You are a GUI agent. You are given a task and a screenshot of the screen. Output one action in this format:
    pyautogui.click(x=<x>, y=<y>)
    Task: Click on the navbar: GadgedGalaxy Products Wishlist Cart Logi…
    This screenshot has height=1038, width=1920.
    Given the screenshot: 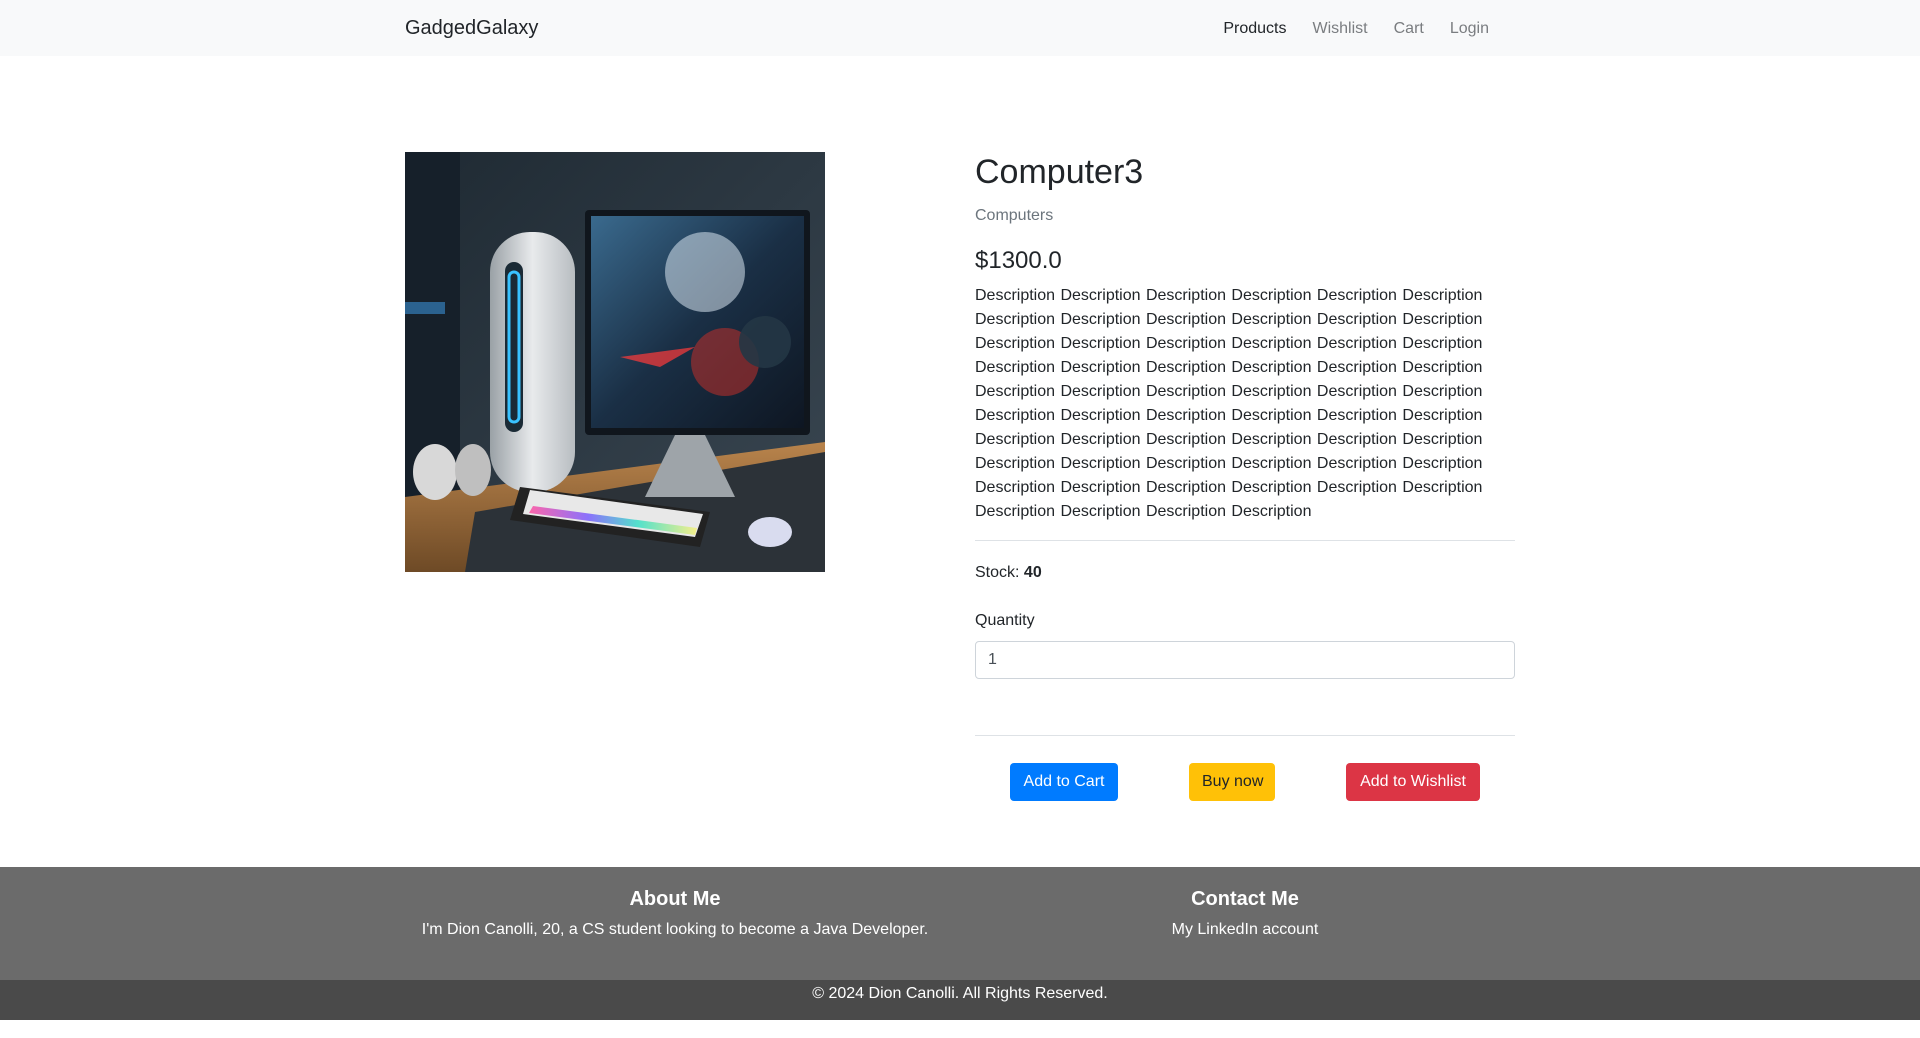 What is the action you would take?
    pyautogui.click(x=960, y=28)
    